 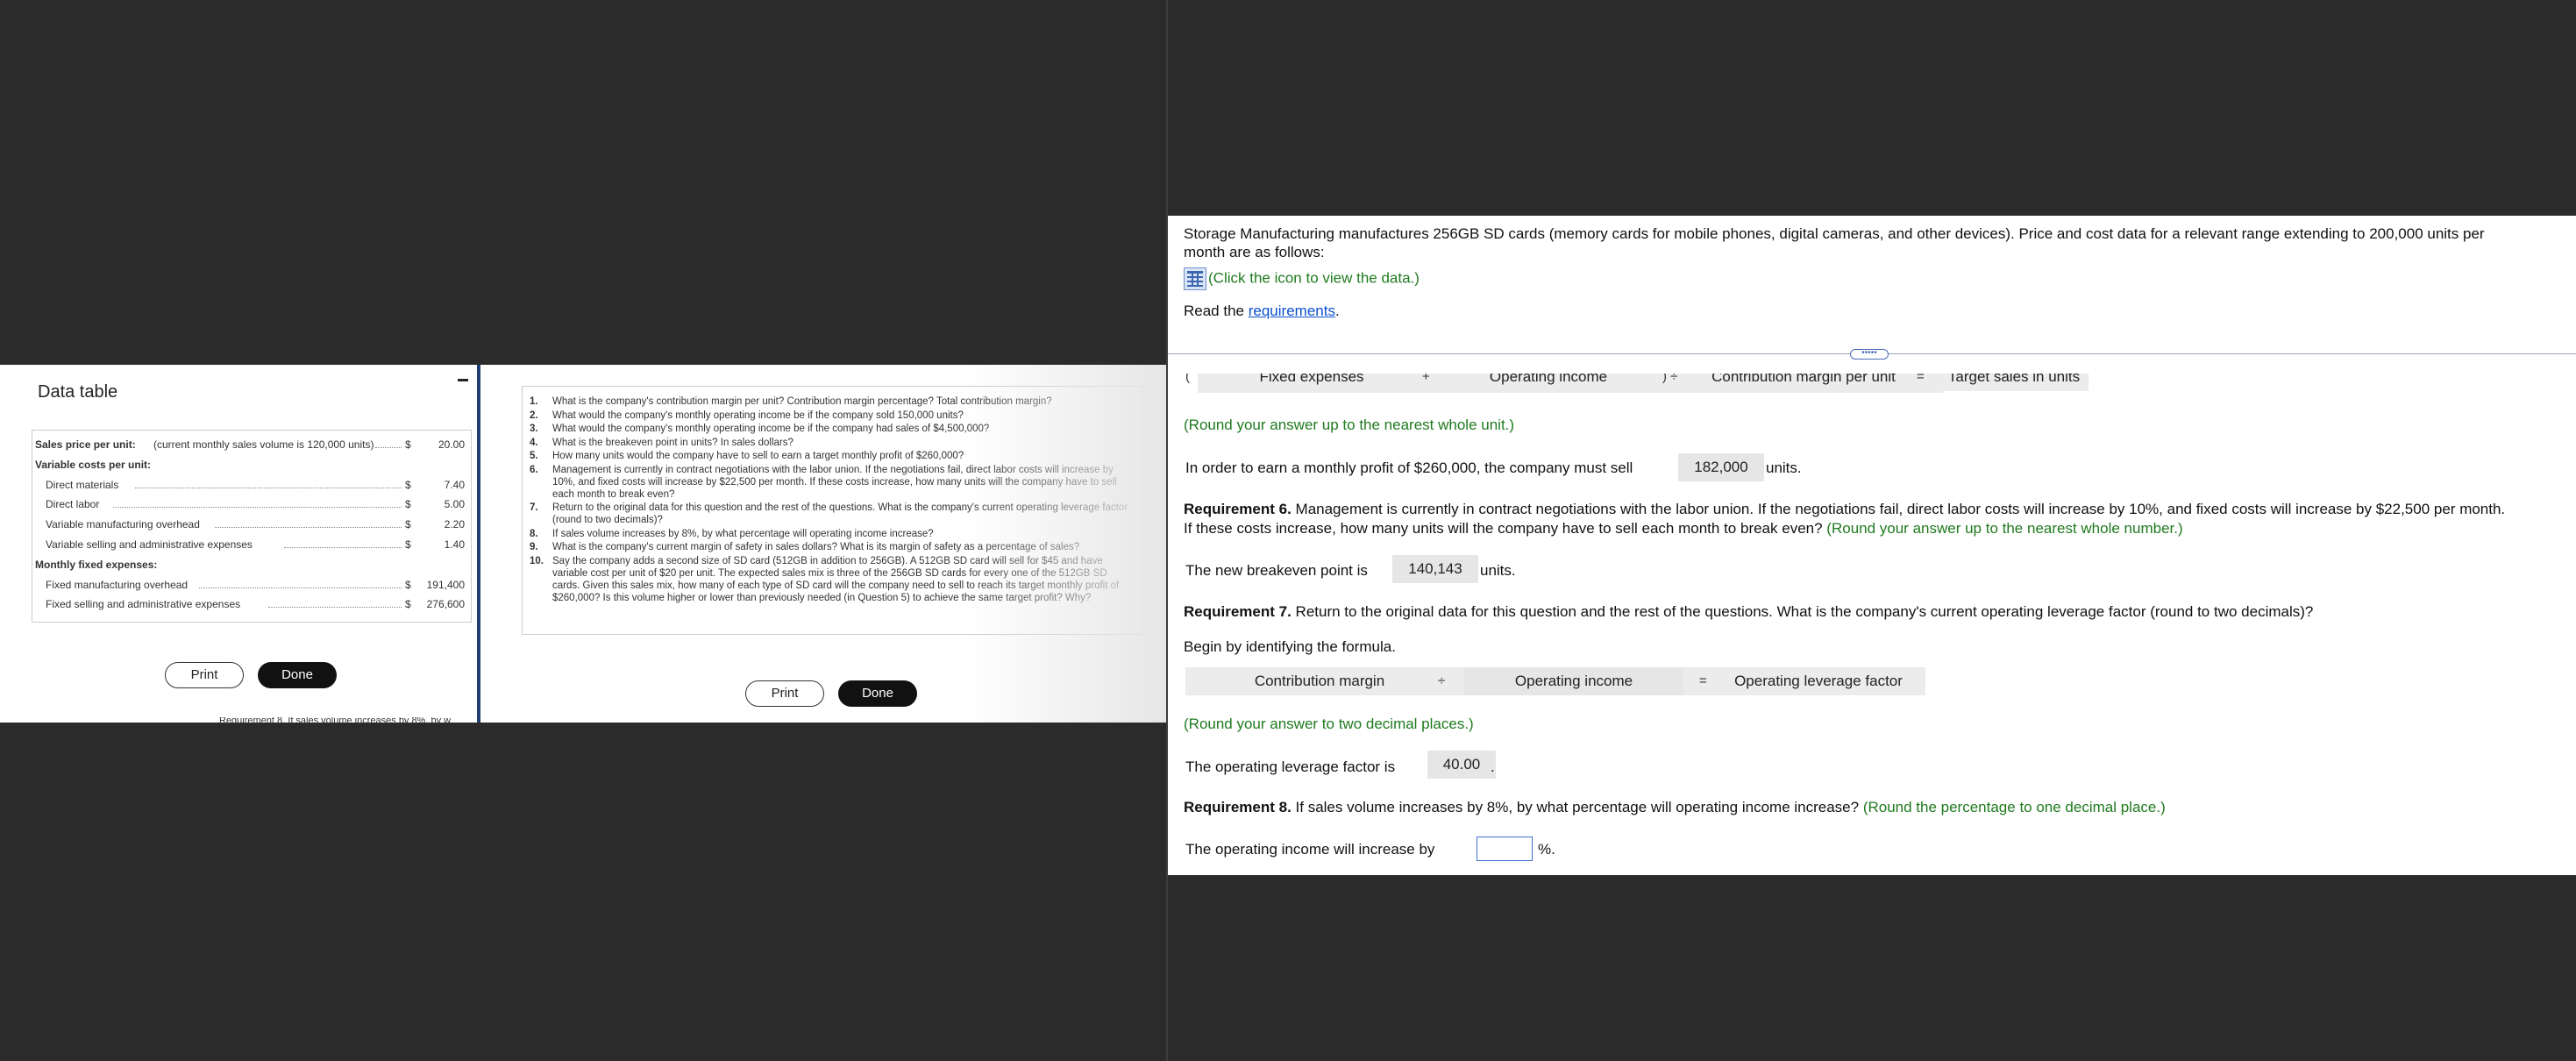 What do you see at coordinates (1216, 311) in the screenshot?
I see `read-prefix: Read the` at bounding box center [1216, 311].